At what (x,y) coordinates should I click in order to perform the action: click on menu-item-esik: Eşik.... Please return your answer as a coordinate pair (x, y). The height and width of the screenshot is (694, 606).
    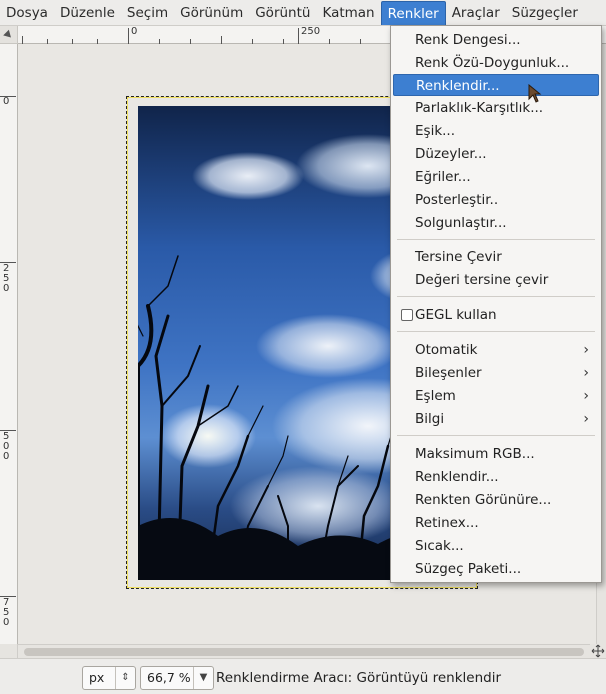
    Looking at the image, I should click on (496, 131).